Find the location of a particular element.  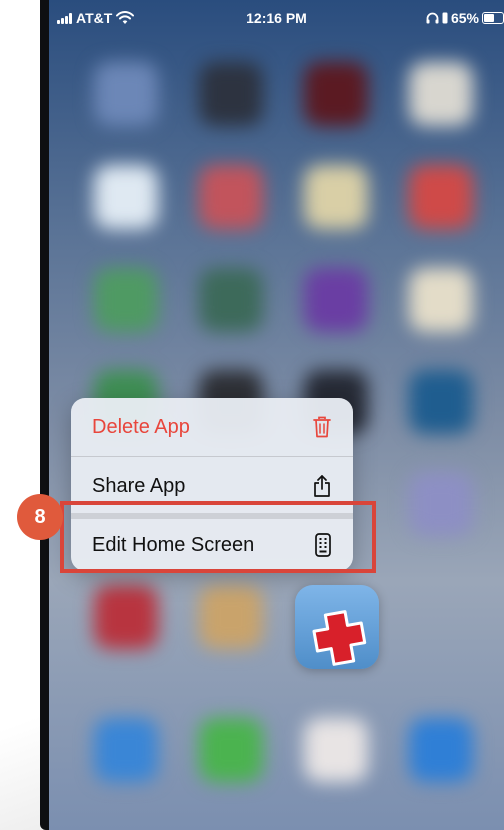

trash-icon is located at coordinates (322, 427).